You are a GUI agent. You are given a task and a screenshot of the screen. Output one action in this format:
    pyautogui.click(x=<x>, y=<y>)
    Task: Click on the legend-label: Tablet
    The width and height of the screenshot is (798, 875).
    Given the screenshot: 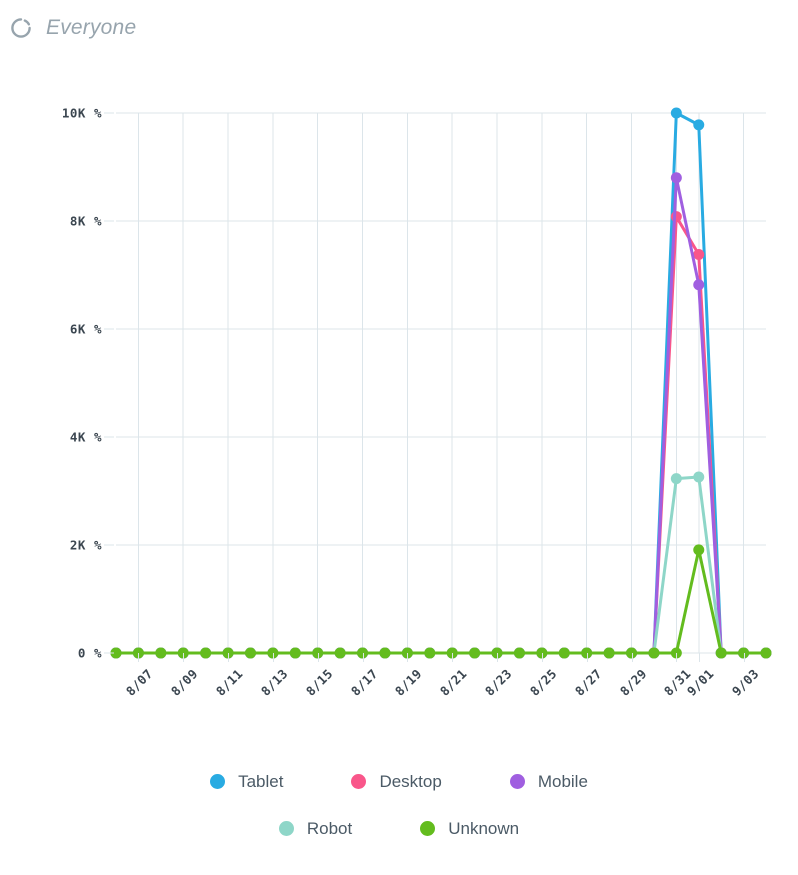 What is the action you would take?
    pyautogui.click(x=261, y=781)
    